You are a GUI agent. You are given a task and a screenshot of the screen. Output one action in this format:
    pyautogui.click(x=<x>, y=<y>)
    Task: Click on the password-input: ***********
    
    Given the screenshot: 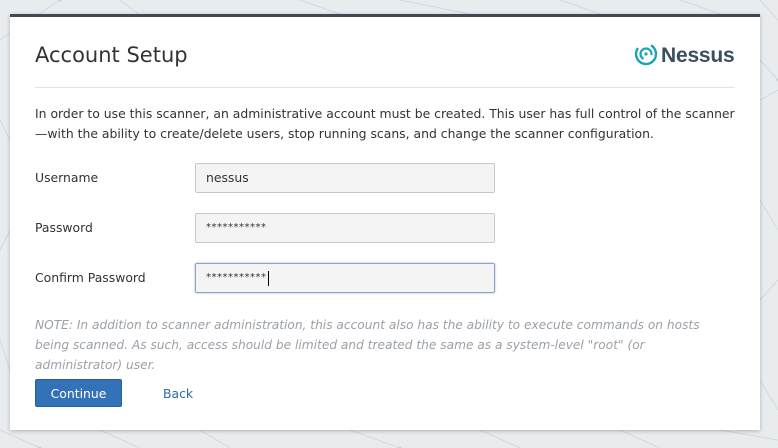 What is the action you would take?
    pyautogui.click(x=345, y=228)
    